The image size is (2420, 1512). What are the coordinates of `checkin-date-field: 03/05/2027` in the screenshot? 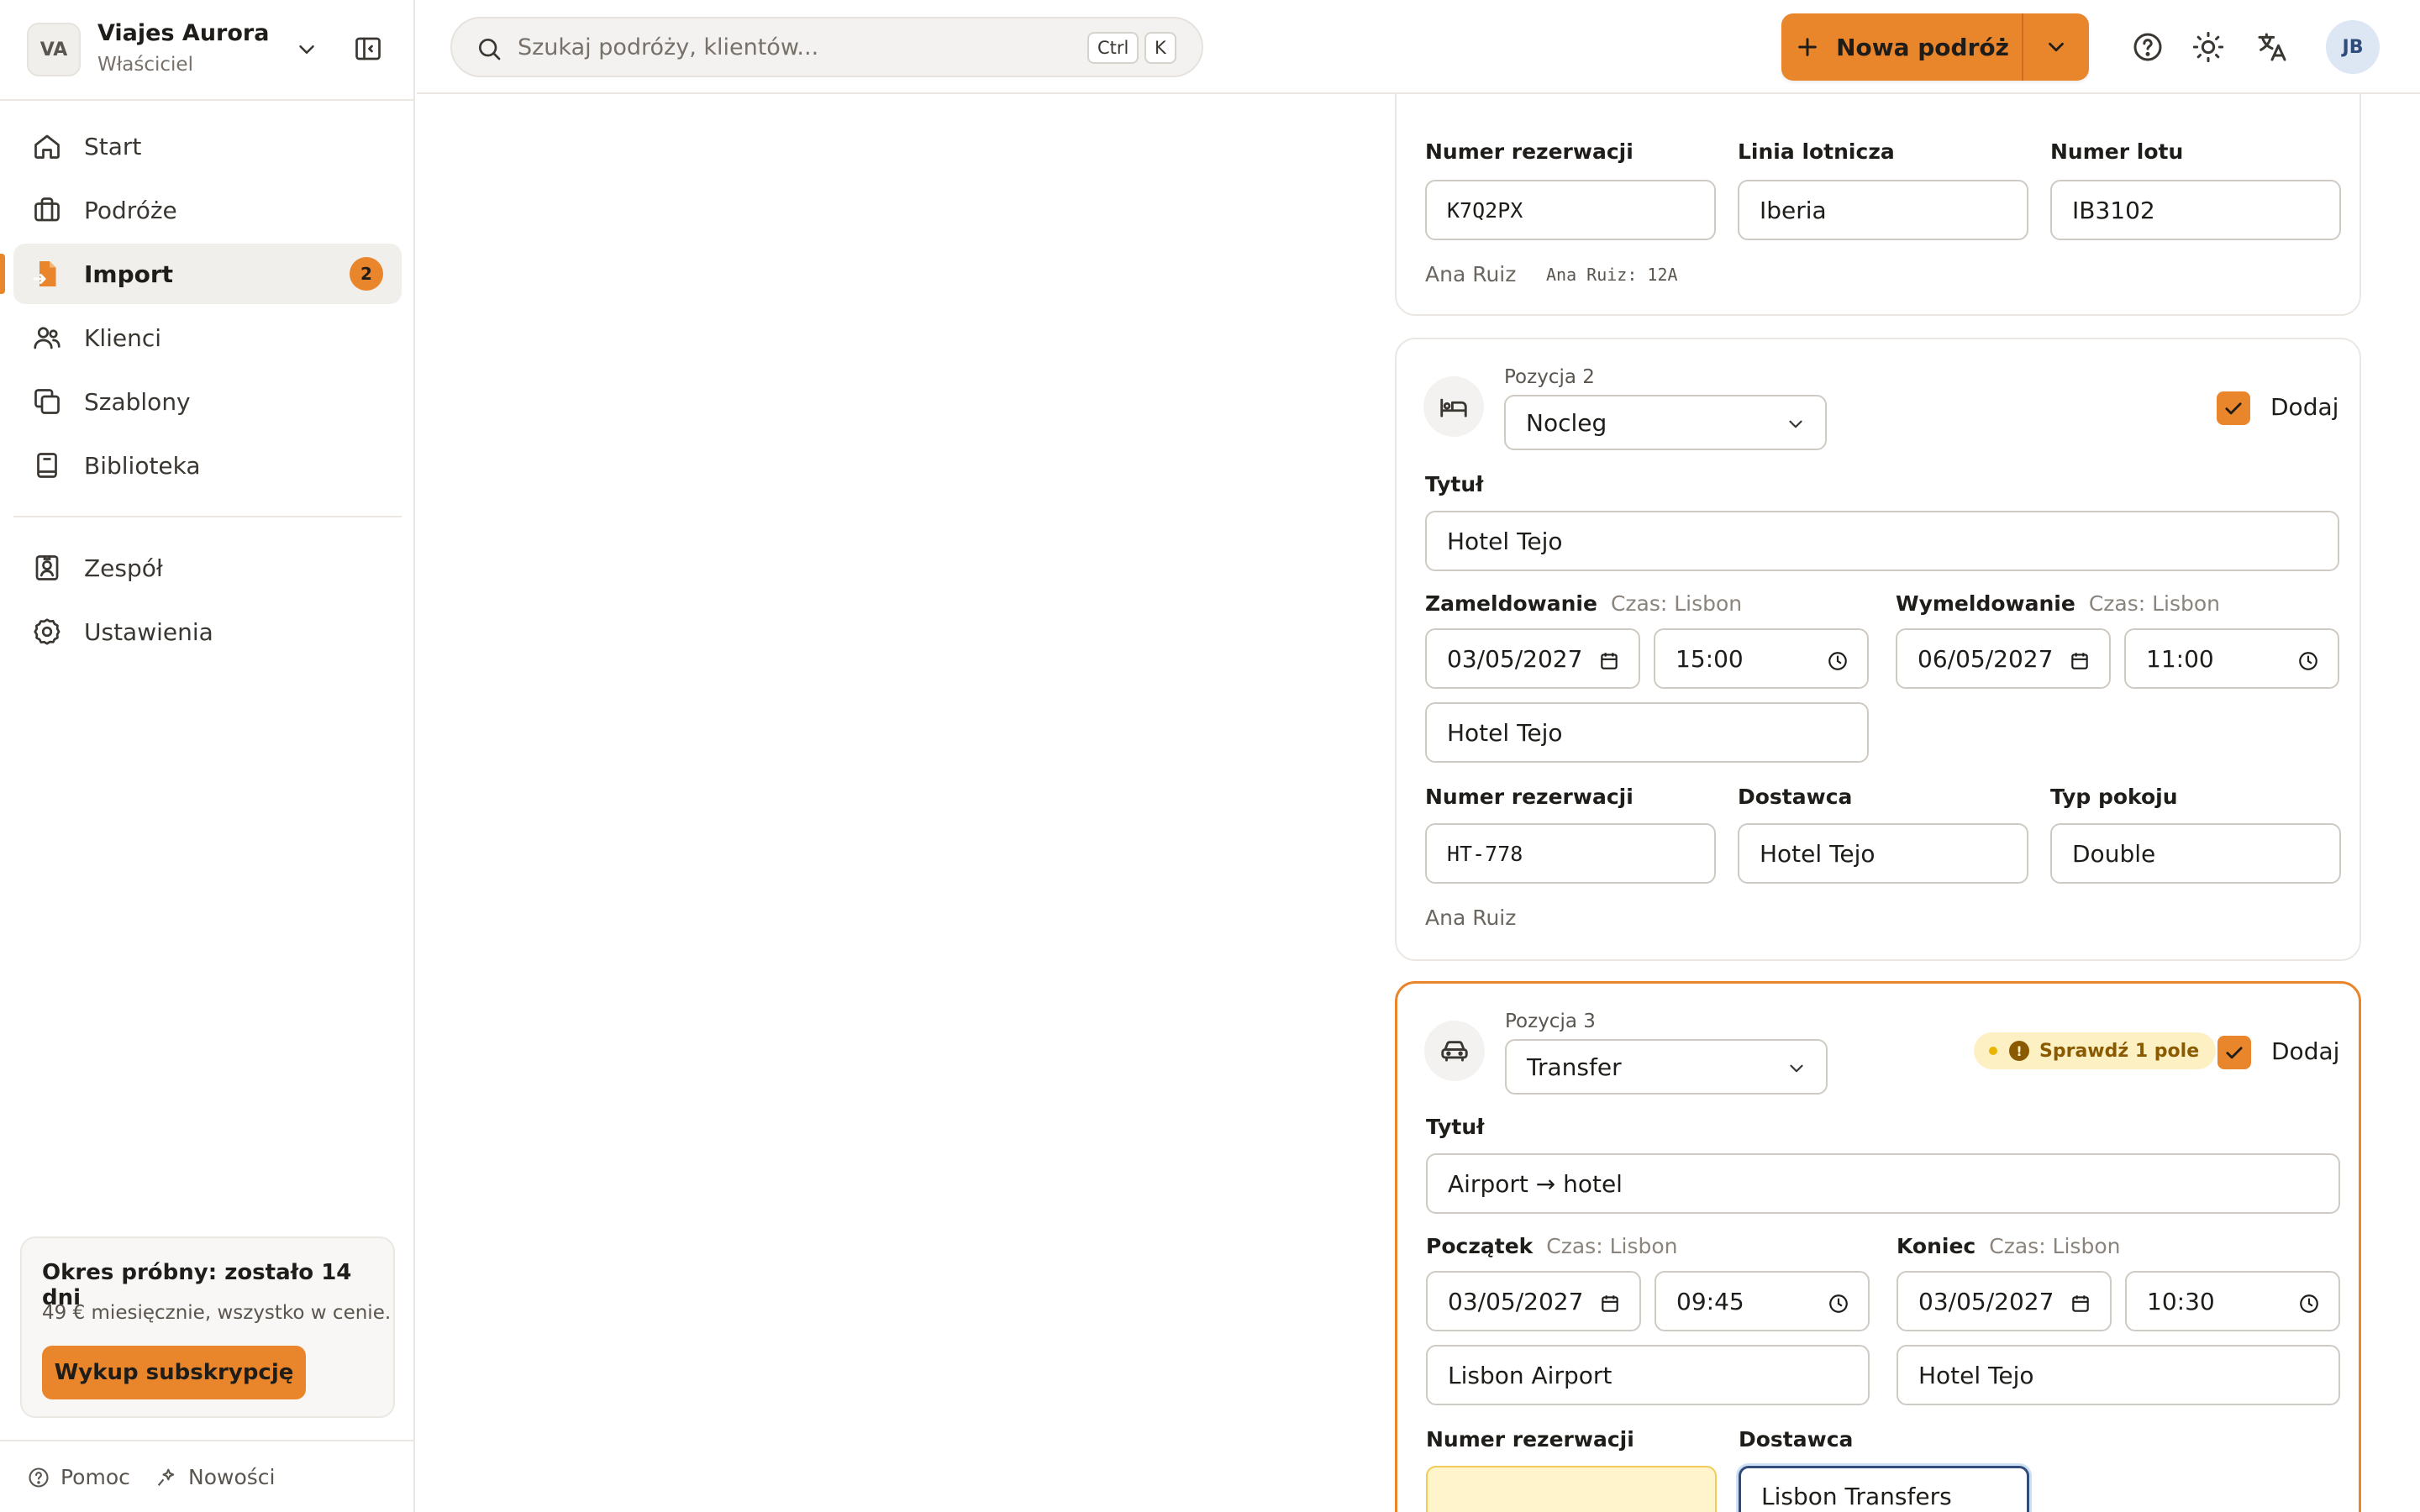 It's located at (1532, 658).